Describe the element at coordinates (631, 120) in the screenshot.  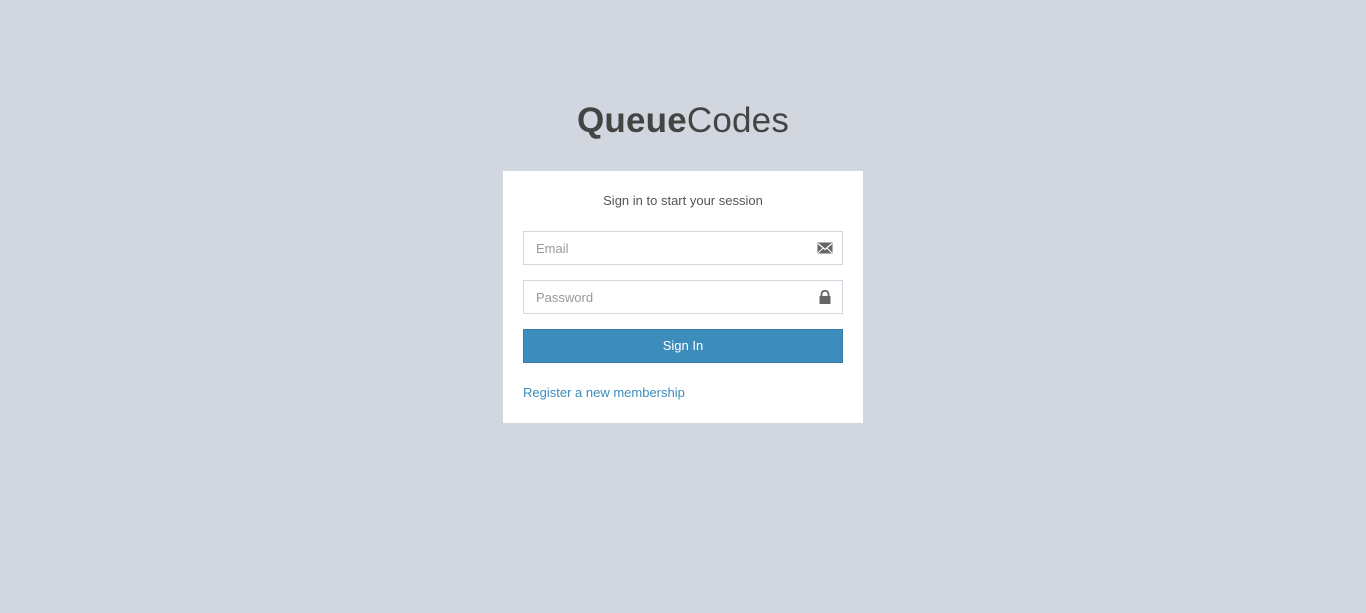
I see `logo-bold-text: Queue` at that location.